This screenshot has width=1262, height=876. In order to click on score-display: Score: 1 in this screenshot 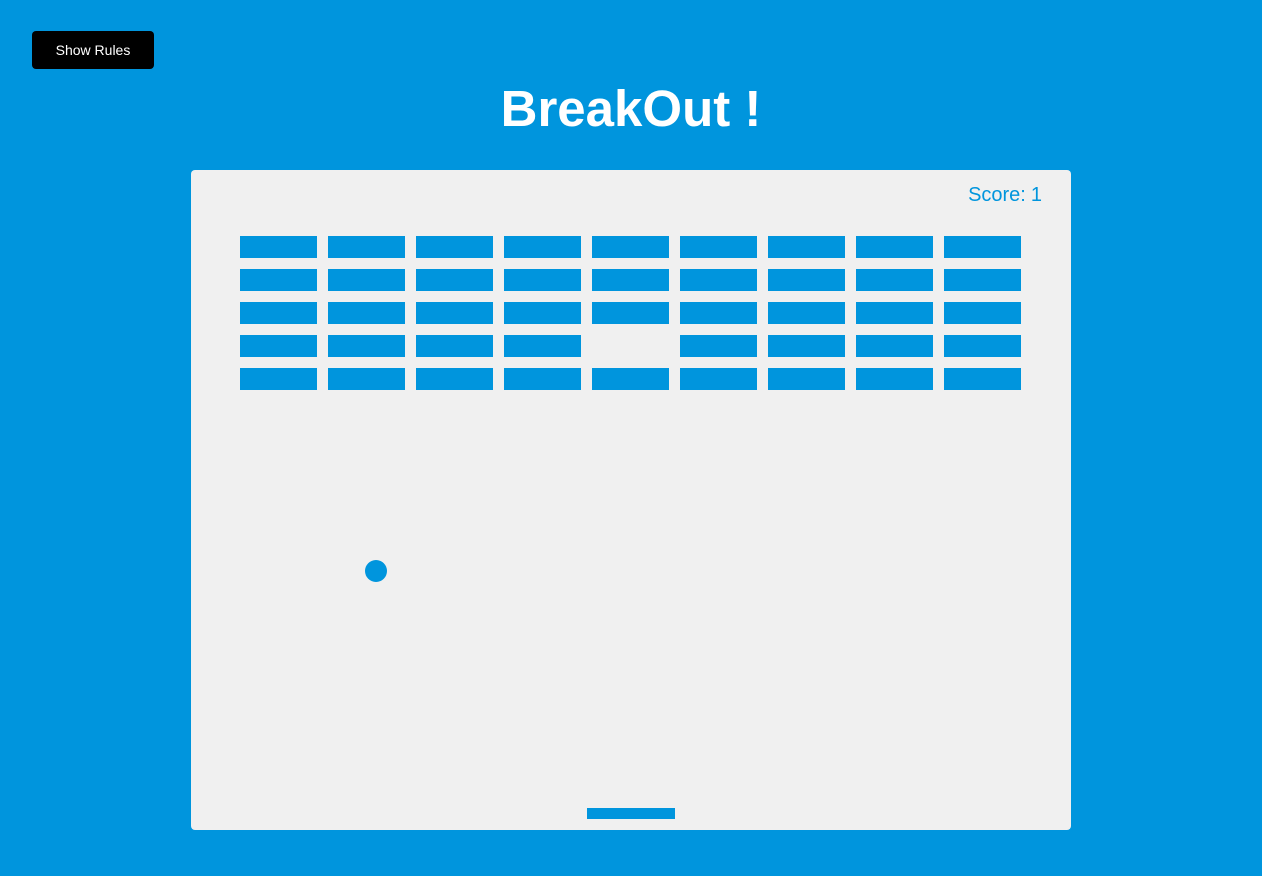, I will do `click(1005, 195)`.